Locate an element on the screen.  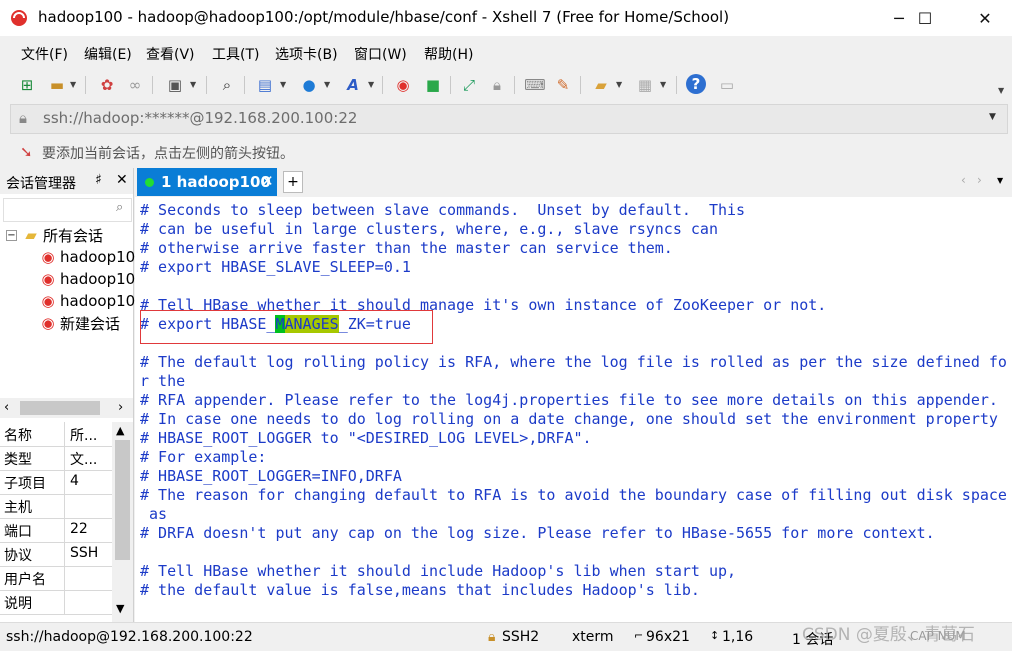
scroll-up-icon: ▲ is located at coordinates (120, 430).